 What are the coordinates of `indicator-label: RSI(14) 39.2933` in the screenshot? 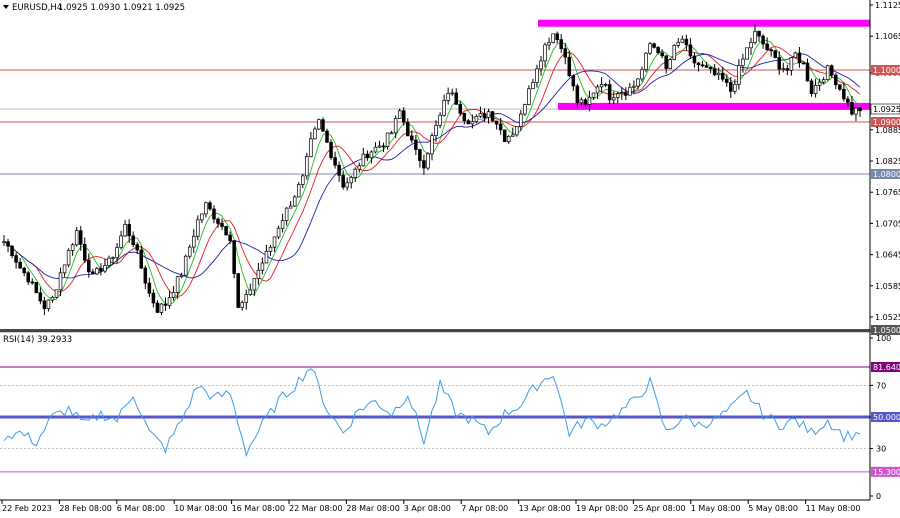 It's located at (37, 340).